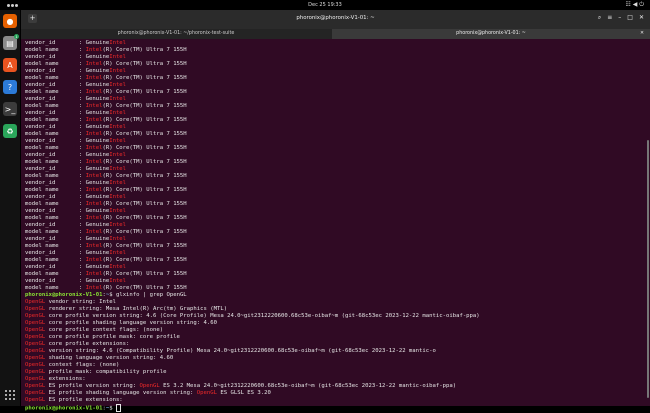  I want to click on app-glyph: ♻, so click(10, 131).